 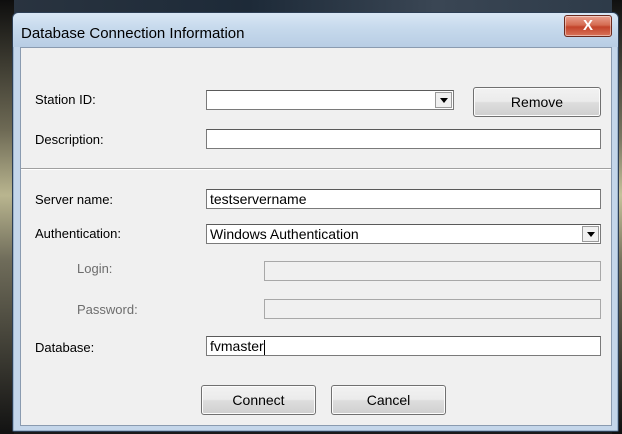 What do you see at coordinates (330, 100) in the screenshot?
I see `station-id-combobox` at bounding box center [330, 100].